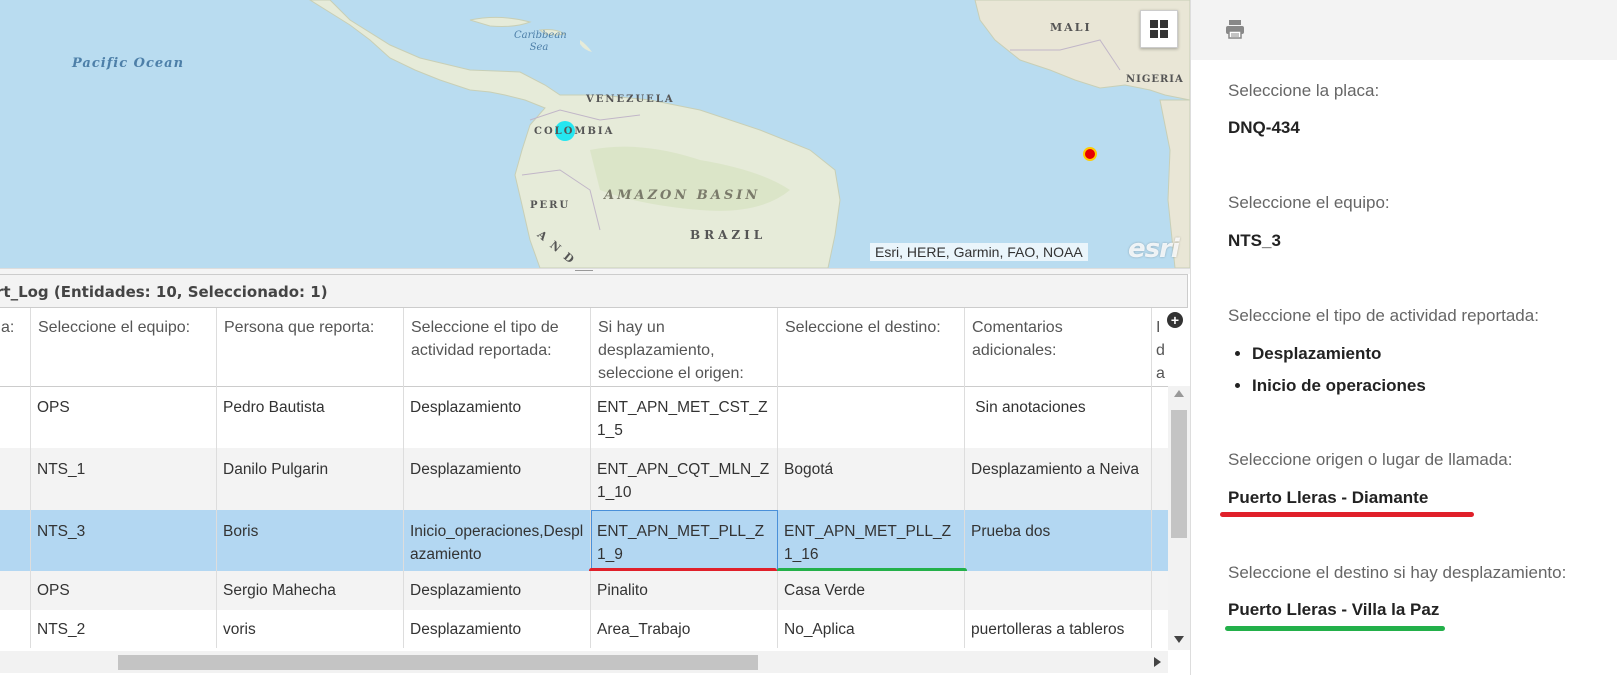 Image resolution: width=1617 pixels, height=675 pixels. What do you see at coordinates (871, 629) in the screenshot?
I see `table-cell: No_Aplica` at bounding box center [871, 629].